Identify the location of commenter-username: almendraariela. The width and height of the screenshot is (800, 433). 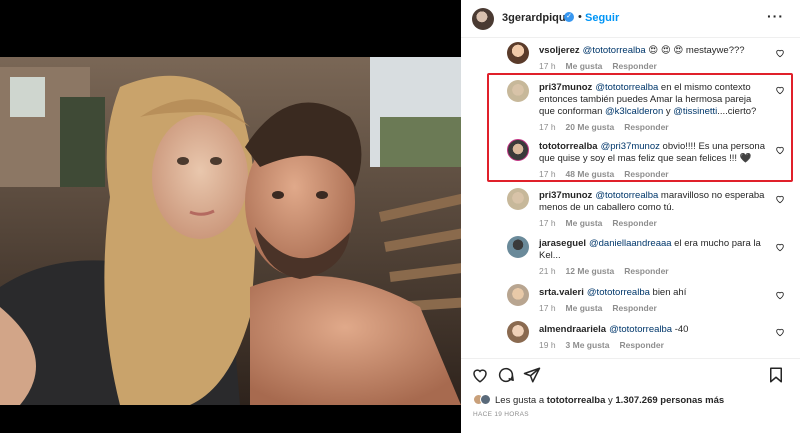
(572, 329).